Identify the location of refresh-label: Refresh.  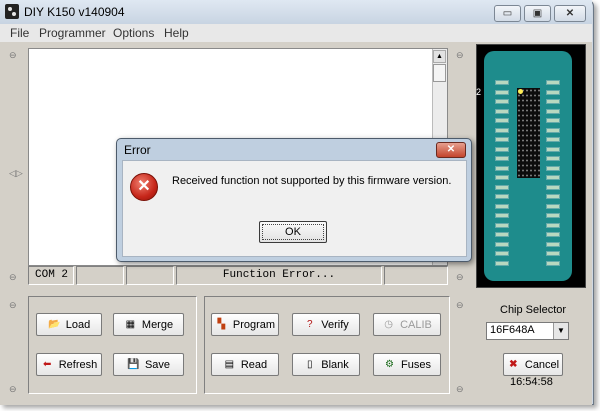
(78, 364).